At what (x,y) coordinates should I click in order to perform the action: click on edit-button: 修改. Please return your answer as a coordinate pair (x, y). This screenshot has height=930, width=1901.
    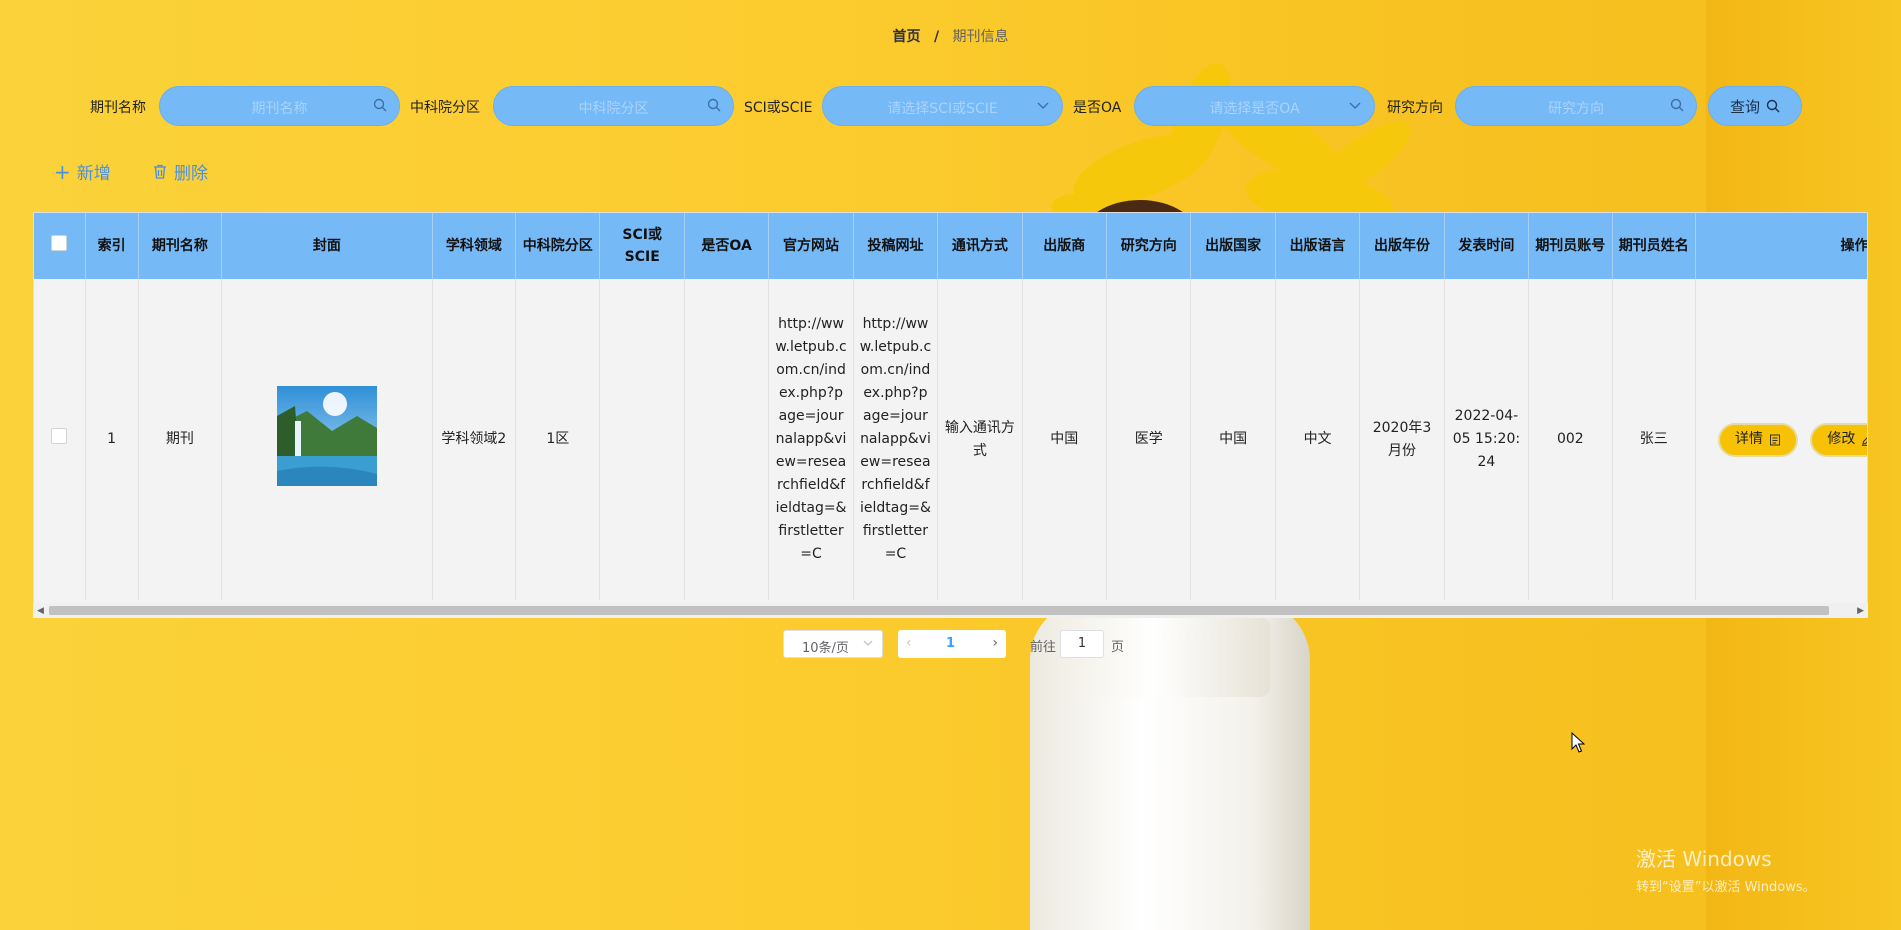
    Looking at the image, I should click on (1838, 439).